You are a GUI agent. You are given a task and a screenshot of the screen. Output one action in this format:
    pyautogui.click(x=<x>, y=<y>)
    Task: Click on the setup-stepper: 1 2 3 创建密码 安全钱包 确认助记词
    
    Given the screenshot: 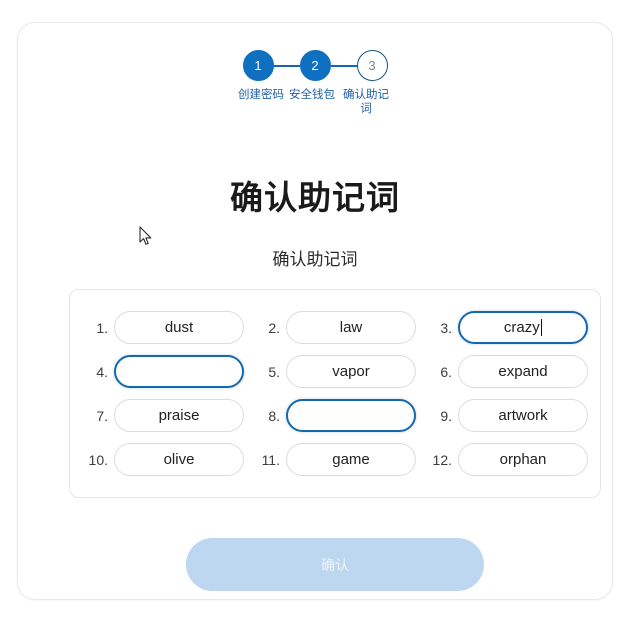 What is the action you would take?
    pyautogui.click(x=315, y=83)
    